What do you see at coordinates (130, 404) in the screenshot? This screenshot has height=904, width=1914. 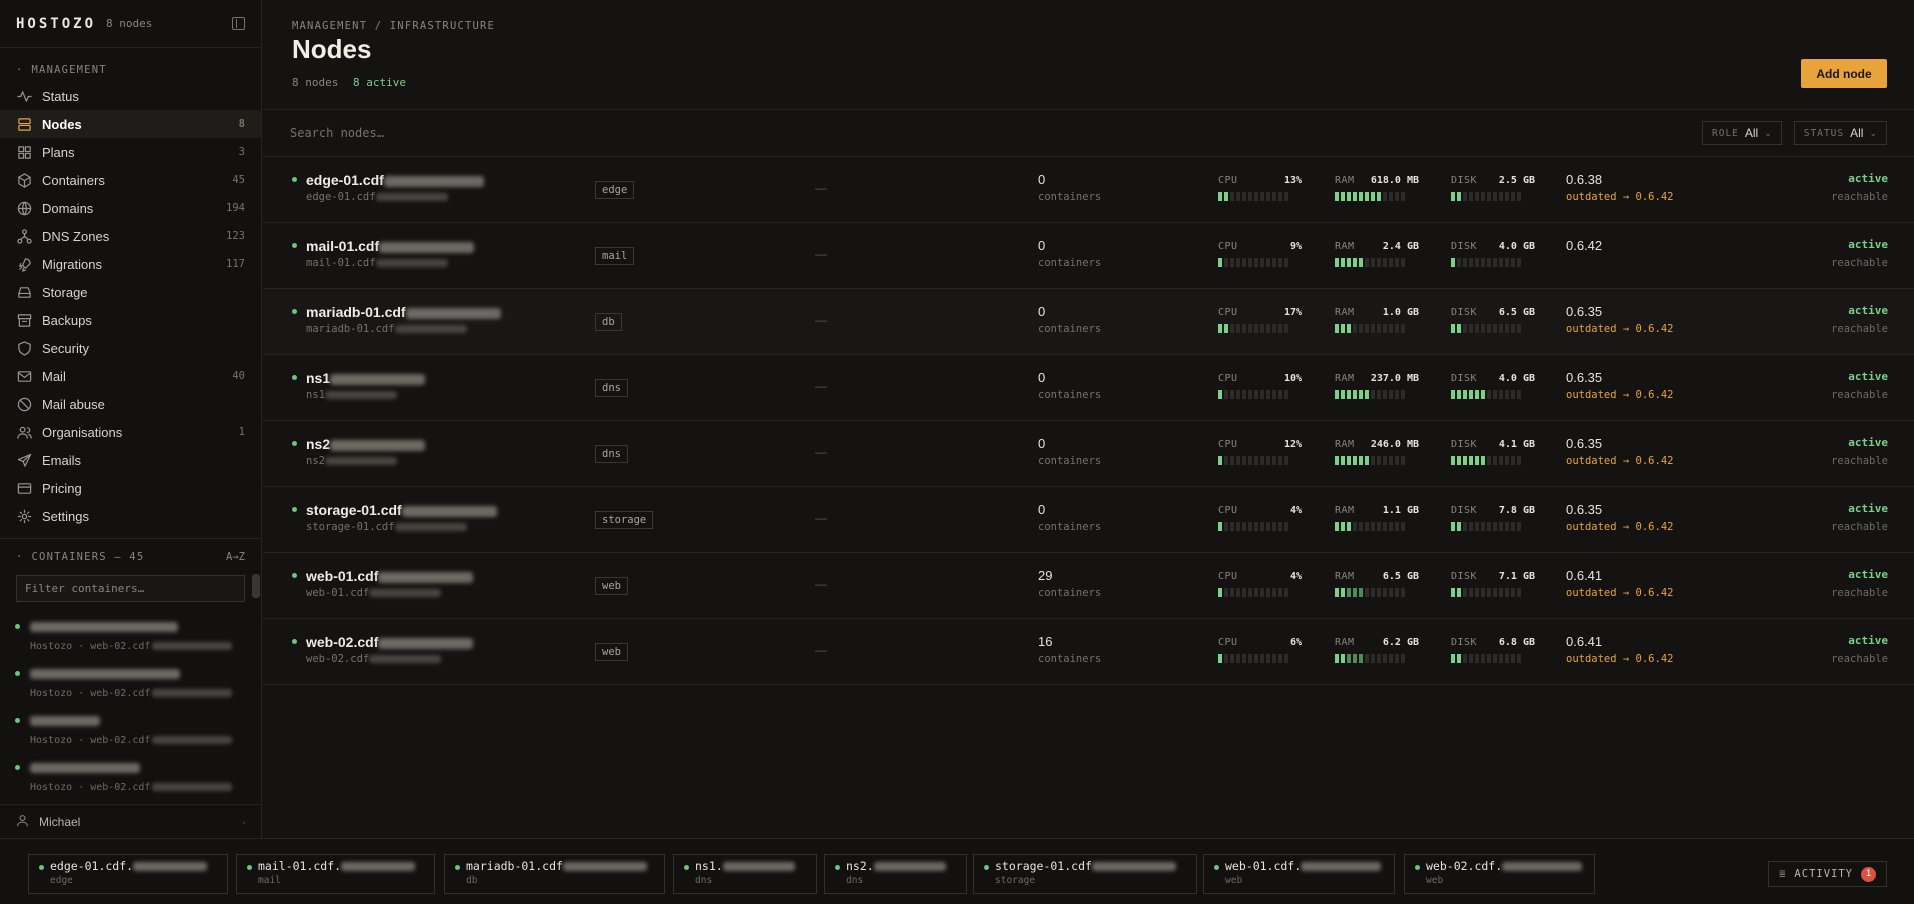 I see `sidebar-item-mail-abuse: Mail abuse` at bounding box center [130, 404].